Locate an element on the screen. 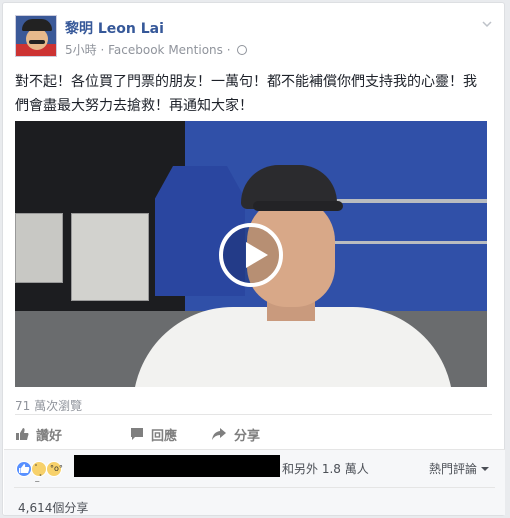 This screenshot has height=518, width=510. post-header: 黎明 Leon Lai 5小時 · Facebook Mentions · is located at coordinates (254, 37).